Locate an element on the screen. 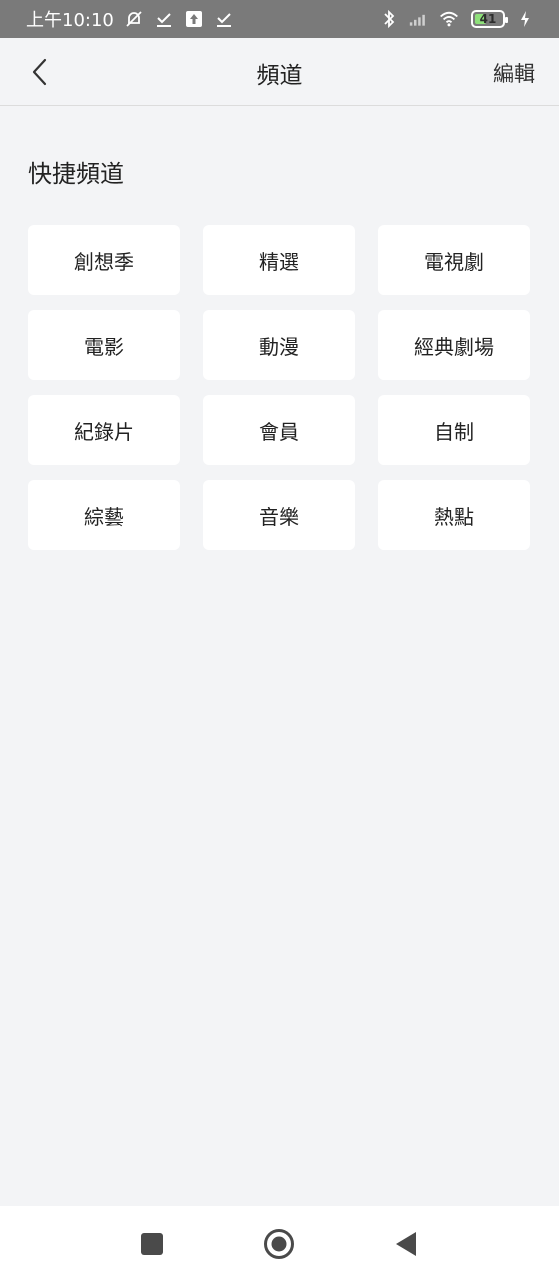 The width and height of the screenshot is (559, 1280). home-circle-icon is located at coordinates (279, 1244).